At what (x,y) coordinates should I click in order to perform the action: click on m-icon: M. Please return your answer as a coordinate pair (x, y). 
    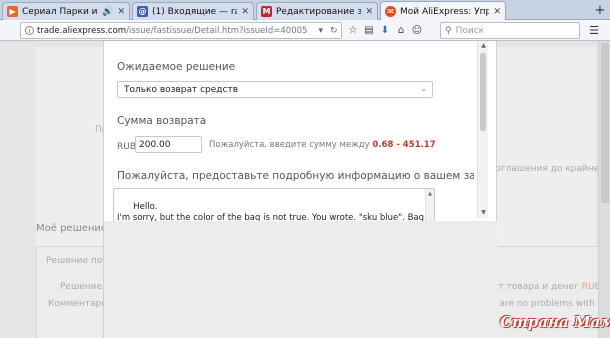
    Looking at the image, I should click on (266, 11).